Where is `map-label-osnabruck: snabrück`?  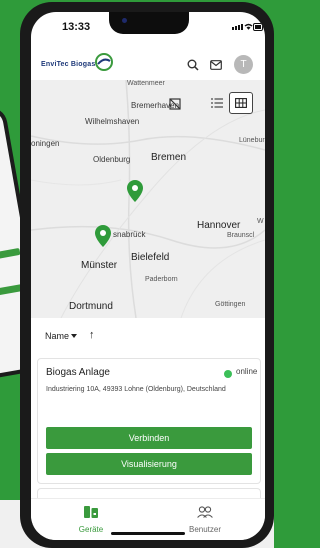 map-label-osnabruck: snabrück is located at coordinates (129, 234).